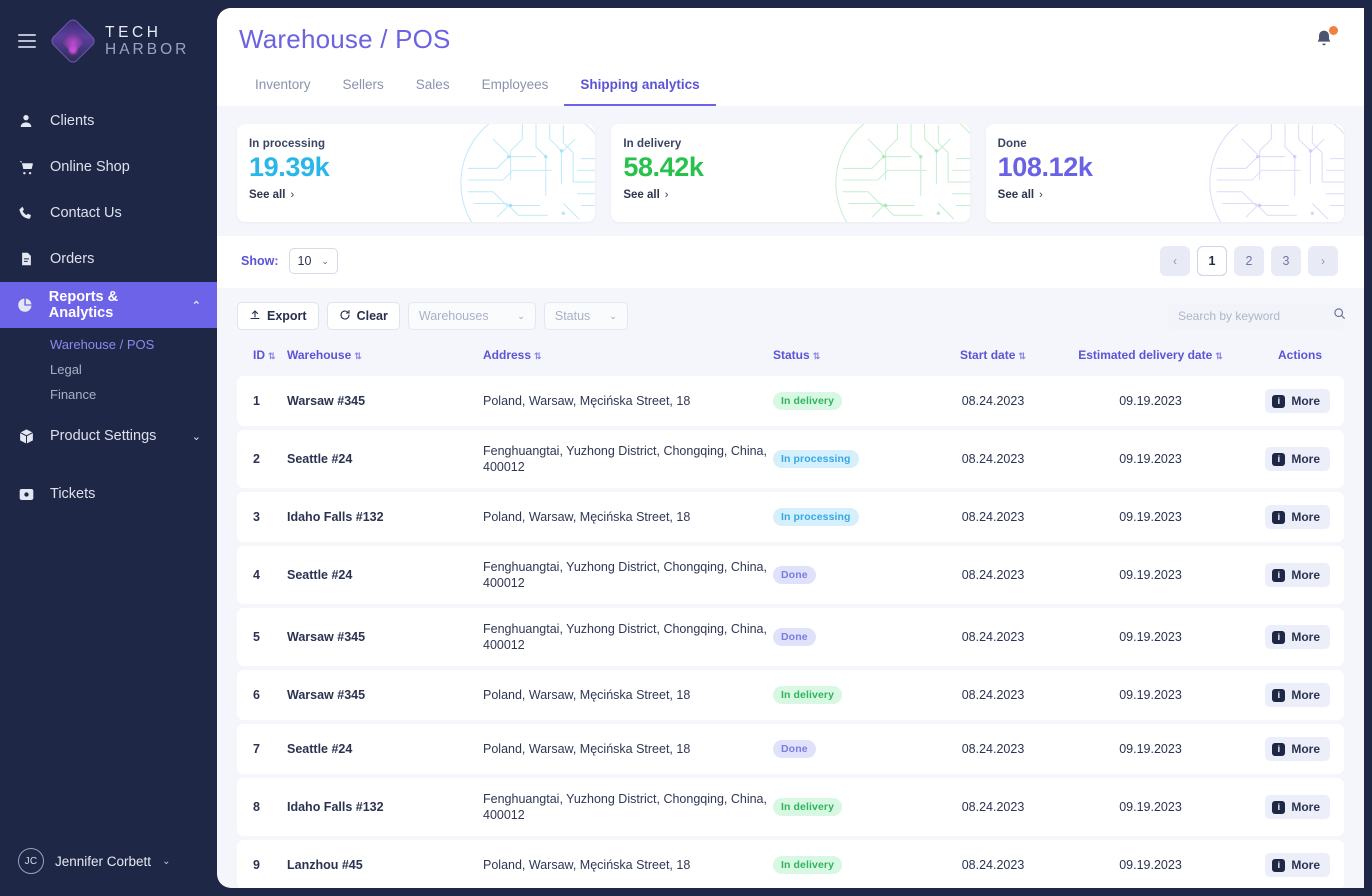  What do you see at coordinates (1339, 316) in the screenshot?
I see `search-icon` at bounding box center [1339, 316].